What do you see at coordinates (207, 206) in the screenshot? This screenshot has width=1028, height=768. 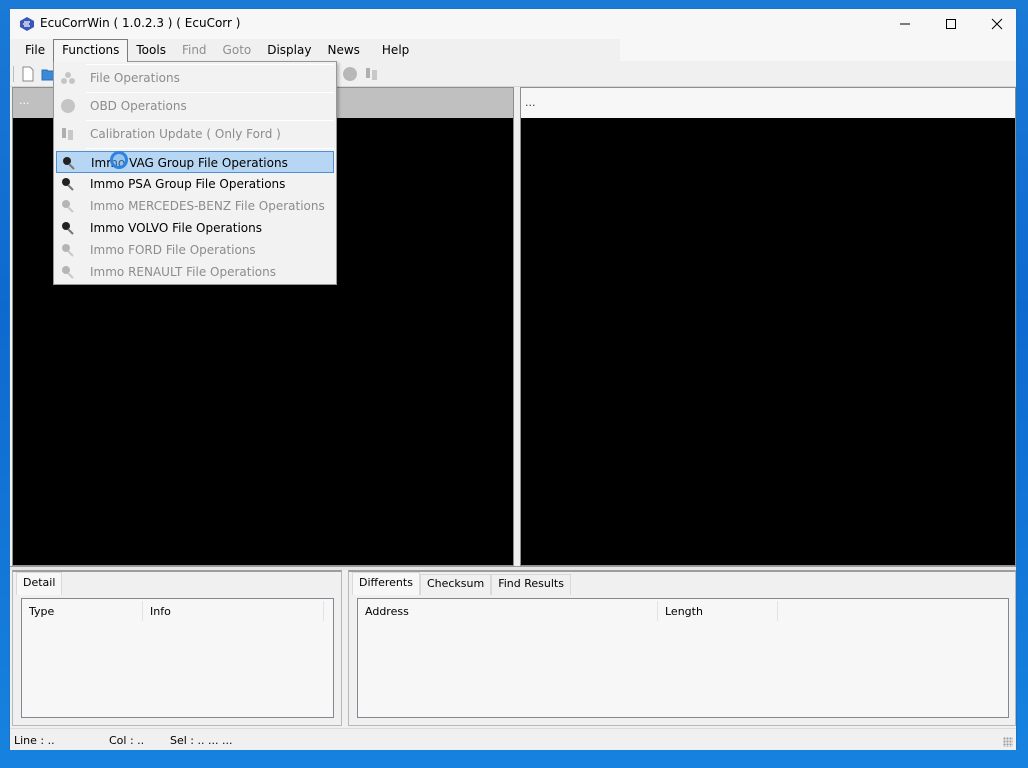 I see `menu-item-label: Immo MERCEDES-BENZ File Operations` at bounding box center [207, 206].